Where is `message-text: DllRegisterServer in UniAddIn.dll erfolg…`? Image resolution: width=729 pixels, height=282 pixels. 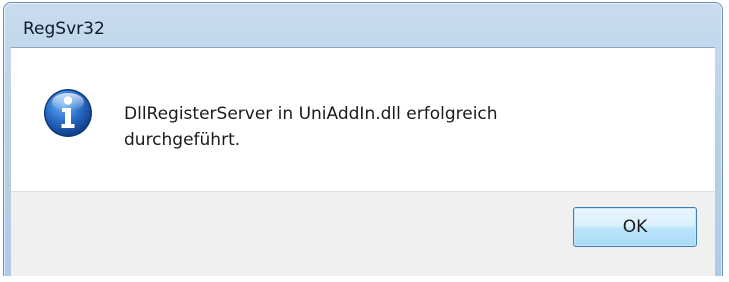 message-text: DllRegisterServer in UniAddIn.dll erfolg… is located at coordinates (404, 127).